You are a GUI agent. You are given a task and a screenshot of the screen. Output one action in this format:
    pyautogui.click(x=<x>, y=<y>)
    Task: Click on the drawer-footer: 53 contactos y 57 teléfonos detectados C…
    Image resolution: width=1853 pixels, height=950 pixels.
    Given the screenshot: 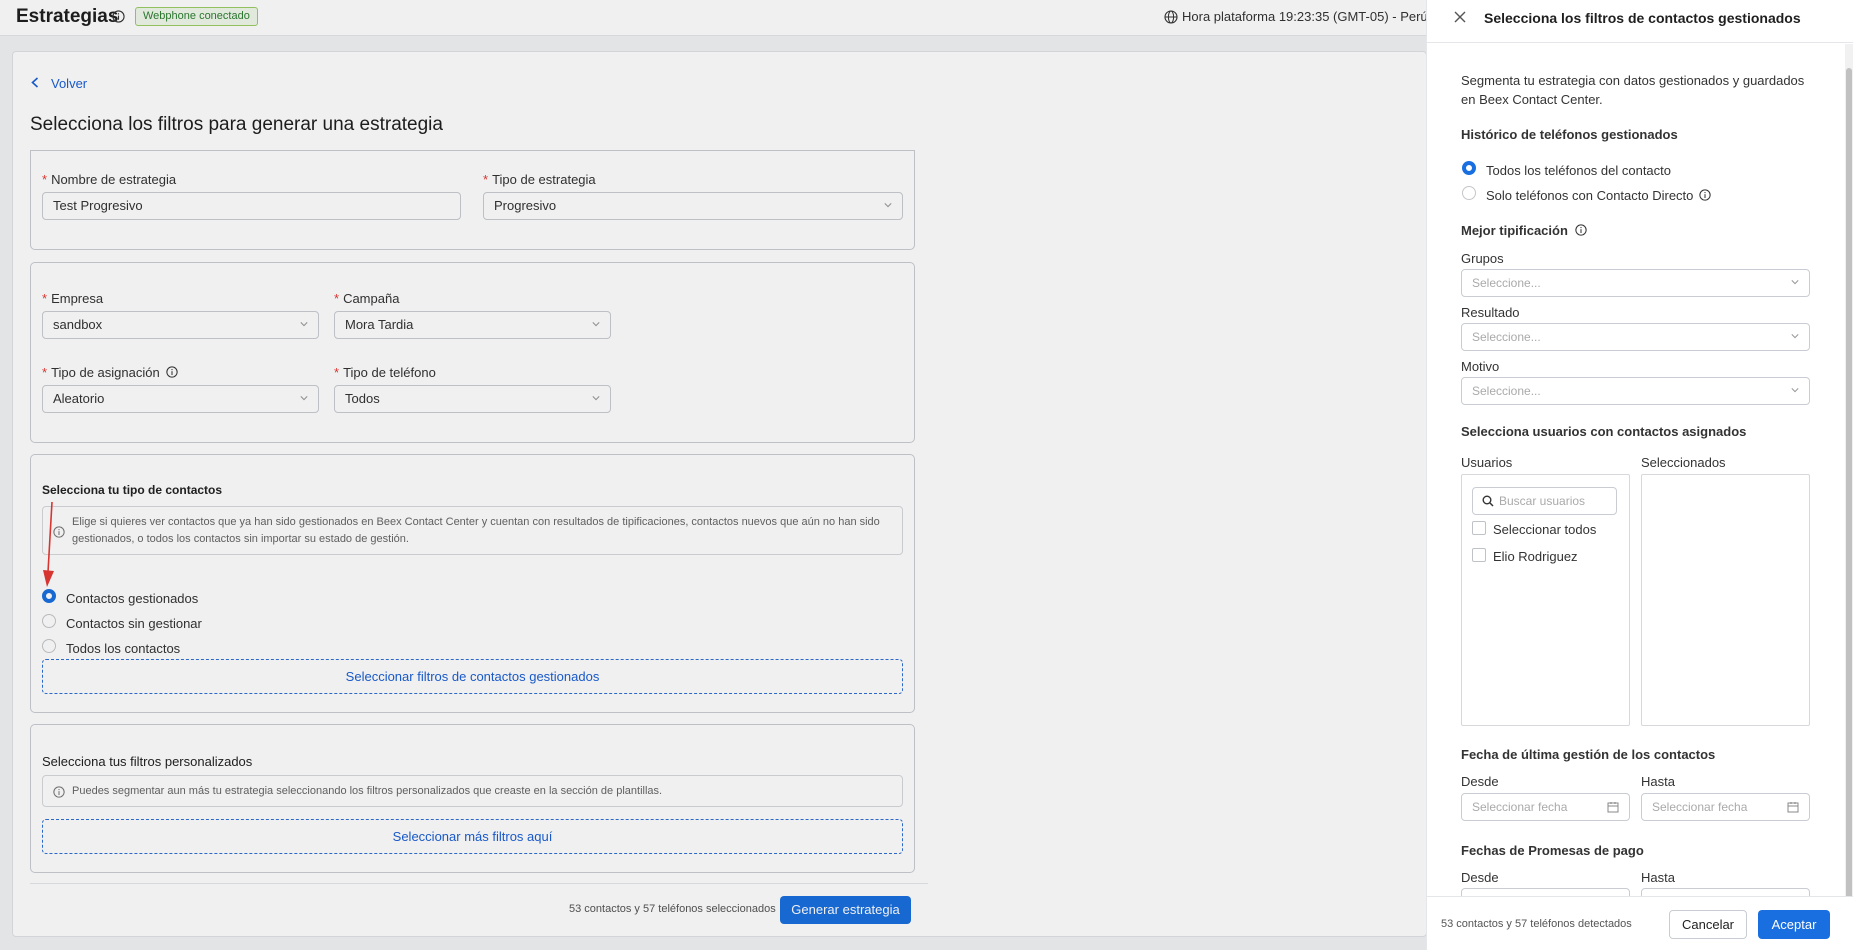 What is the action you would take?
    pyautogui.click(x=1640, y=923)
    